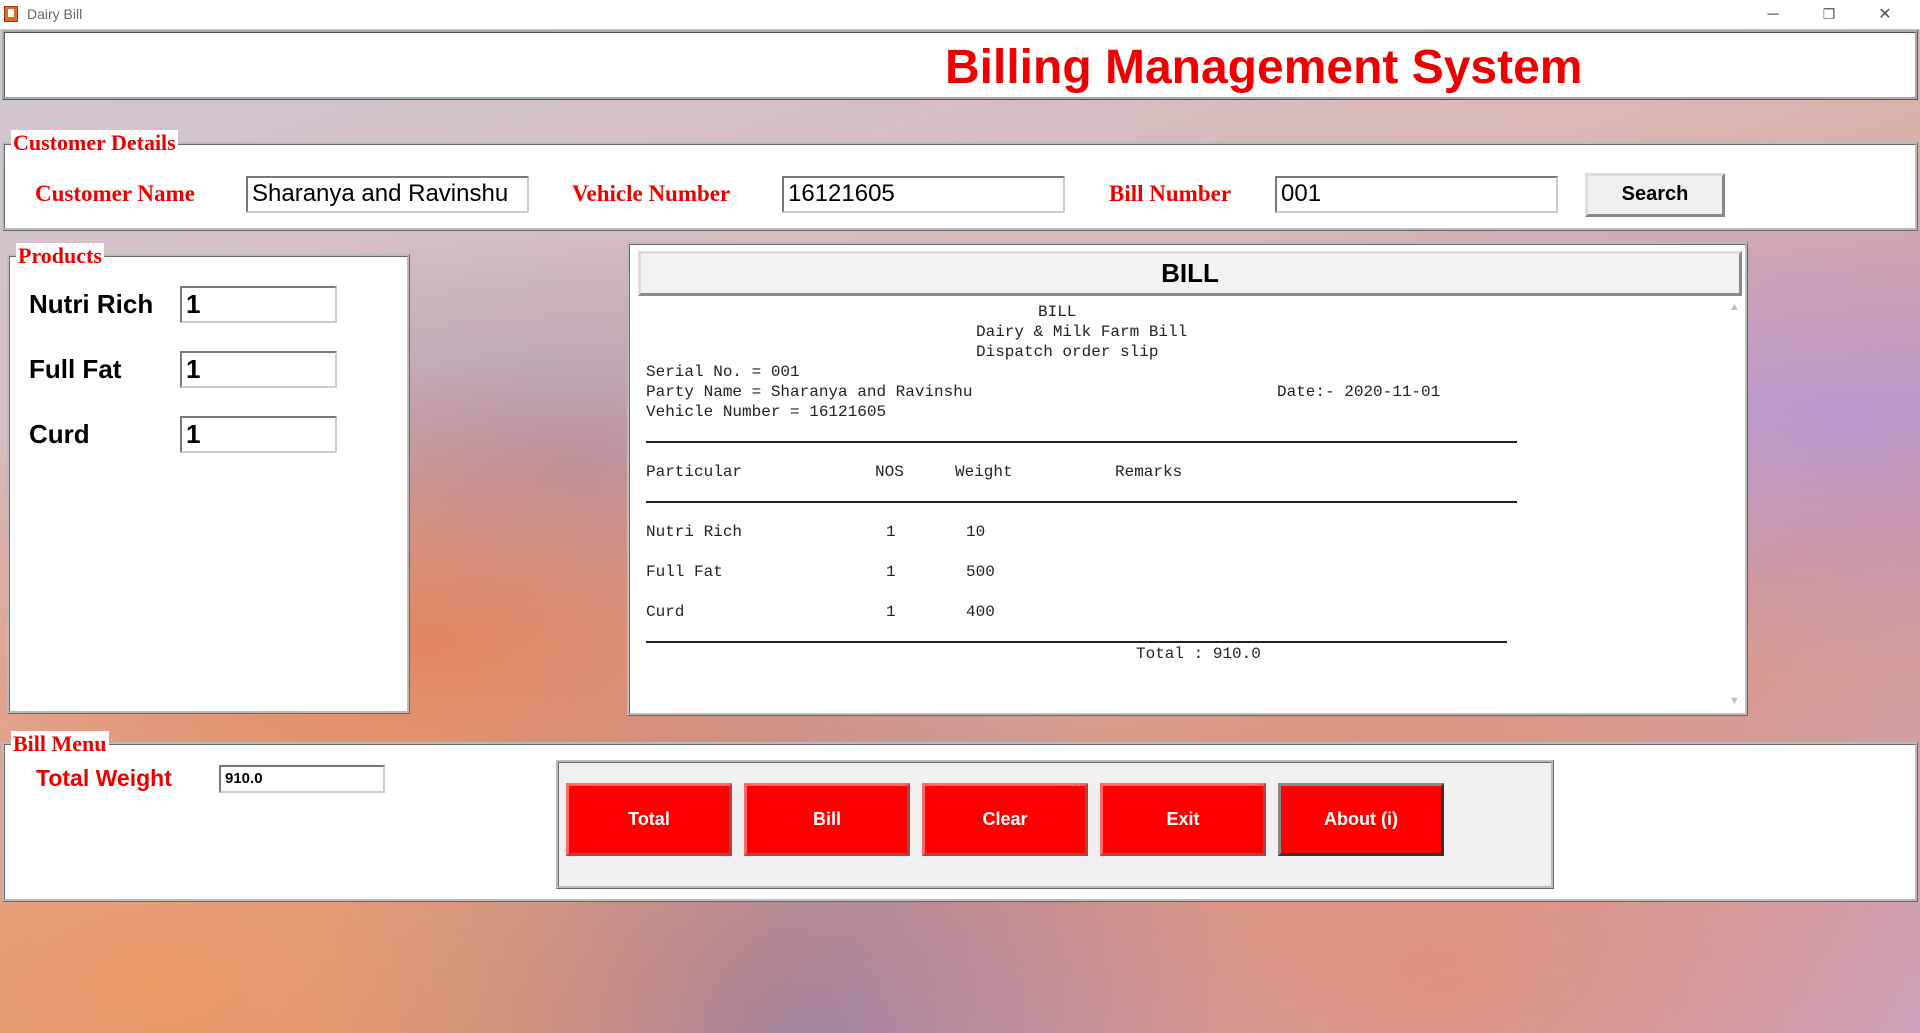 The image size is (1920, 1033). Describe the element at coordinates (684, 572) in the screenshot. I see `bill-row-particular: Full Fat` at that location.